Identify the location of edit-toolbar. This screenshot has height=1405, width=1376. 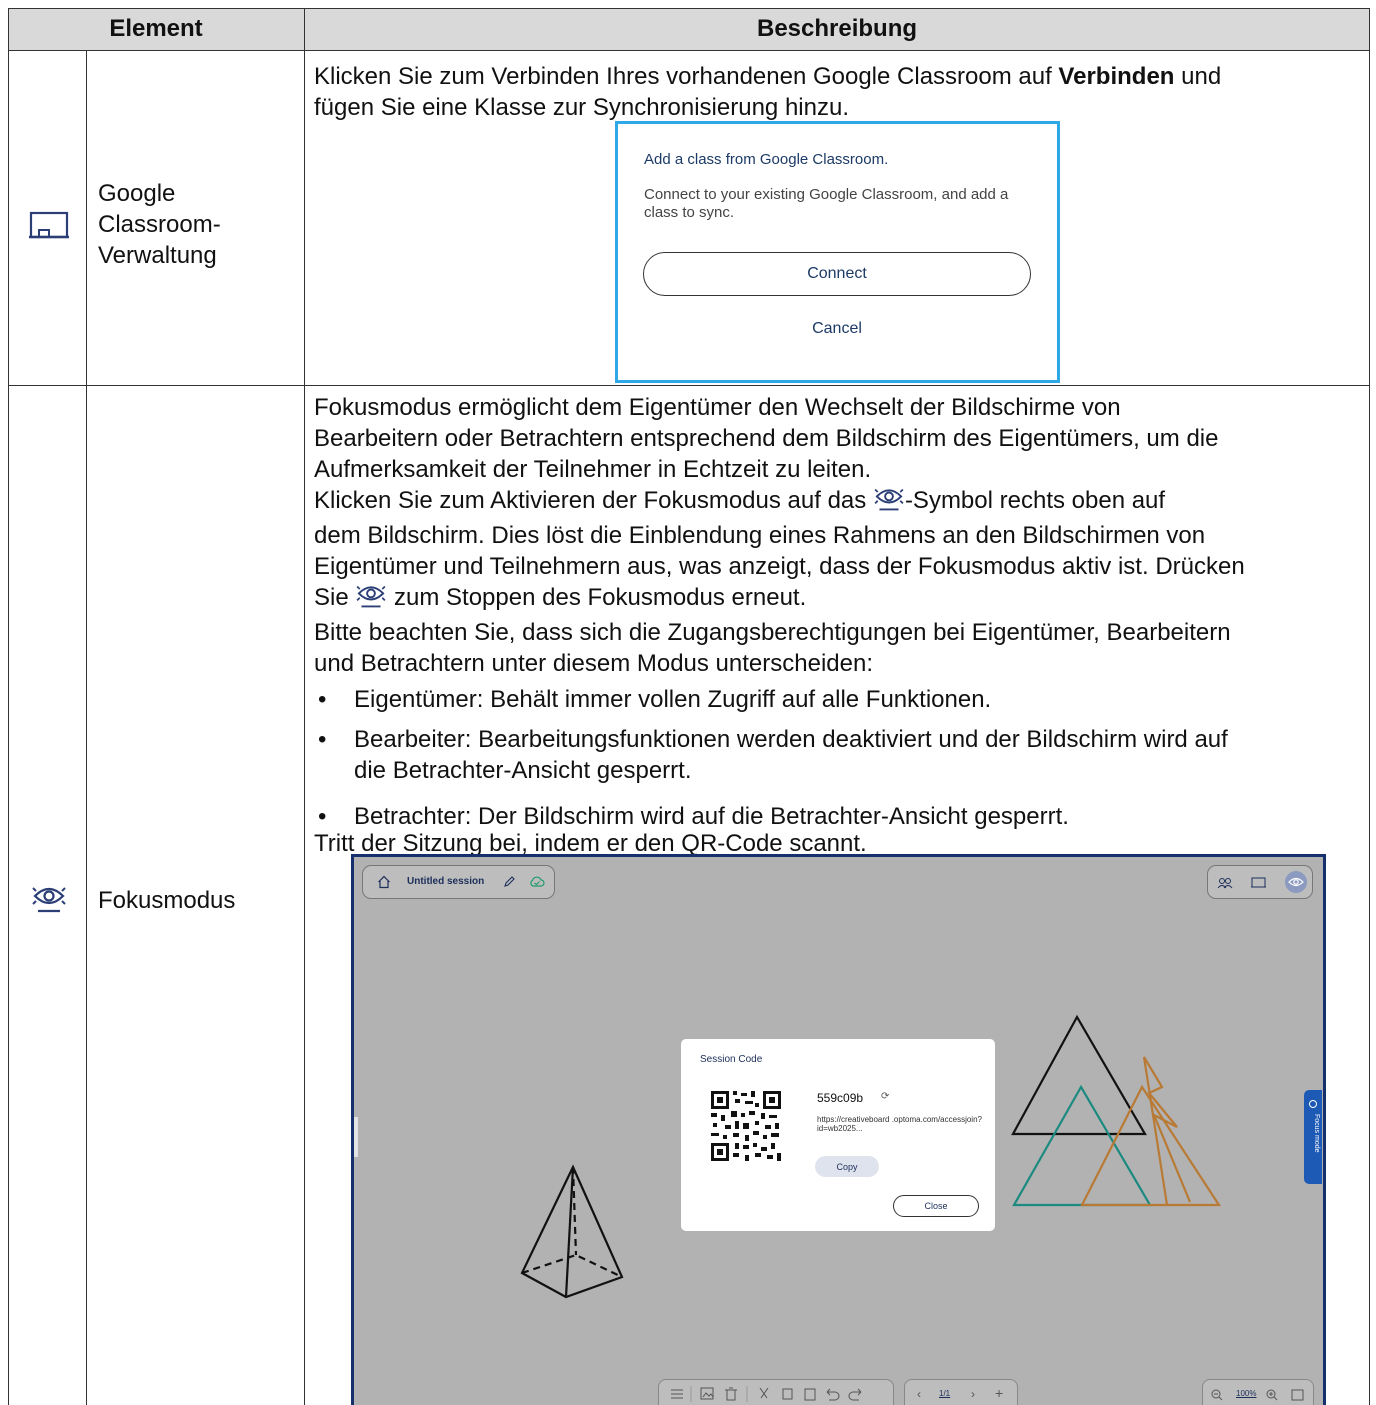
(776, 1392).